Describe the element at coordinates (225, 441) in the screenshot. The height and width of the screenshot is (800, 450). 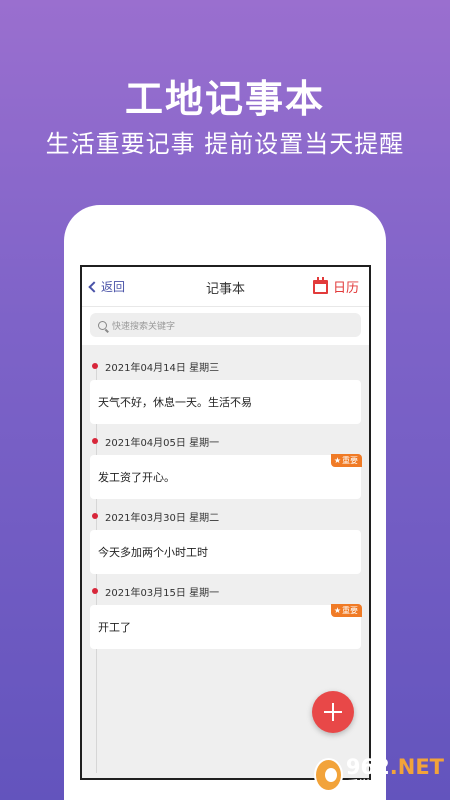
I see `entry-date-row: 2021年04月05日 星期一` at that location.